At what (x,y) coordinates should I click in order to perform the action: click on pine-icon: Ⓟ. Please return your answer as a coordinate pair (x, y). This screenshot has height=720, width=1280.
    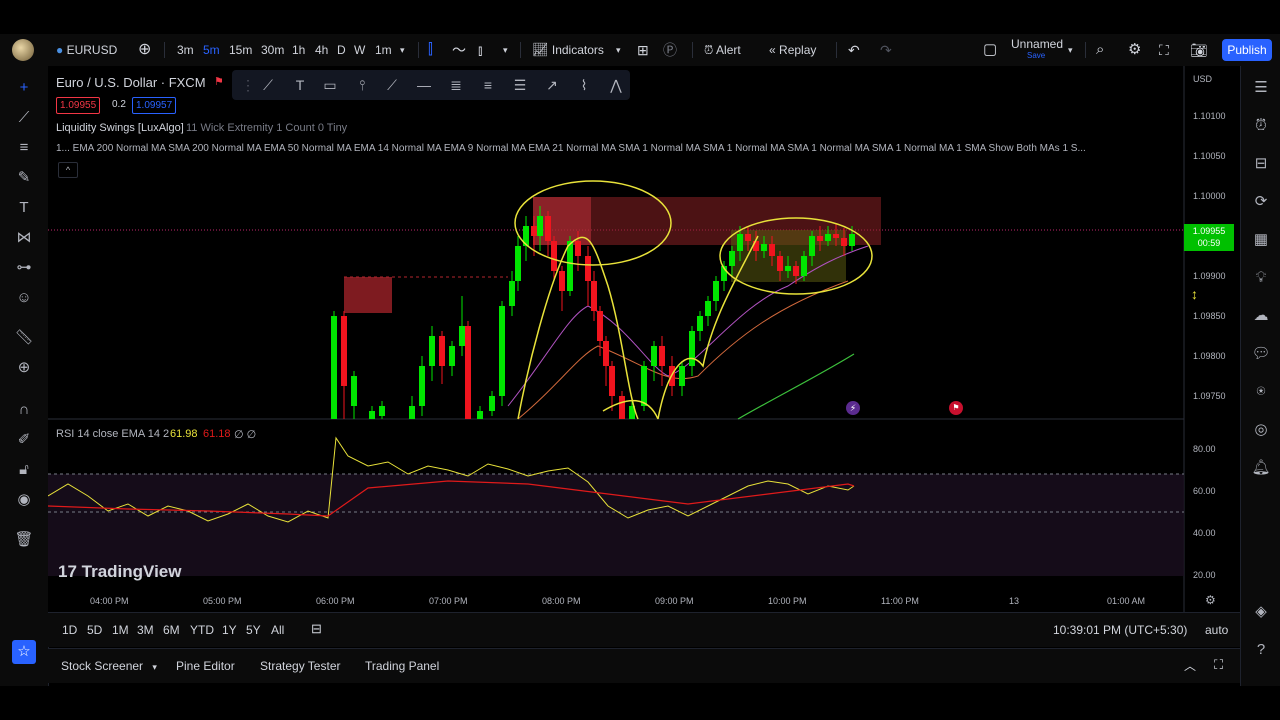
    Looking at the image, I should click on (670, 50).